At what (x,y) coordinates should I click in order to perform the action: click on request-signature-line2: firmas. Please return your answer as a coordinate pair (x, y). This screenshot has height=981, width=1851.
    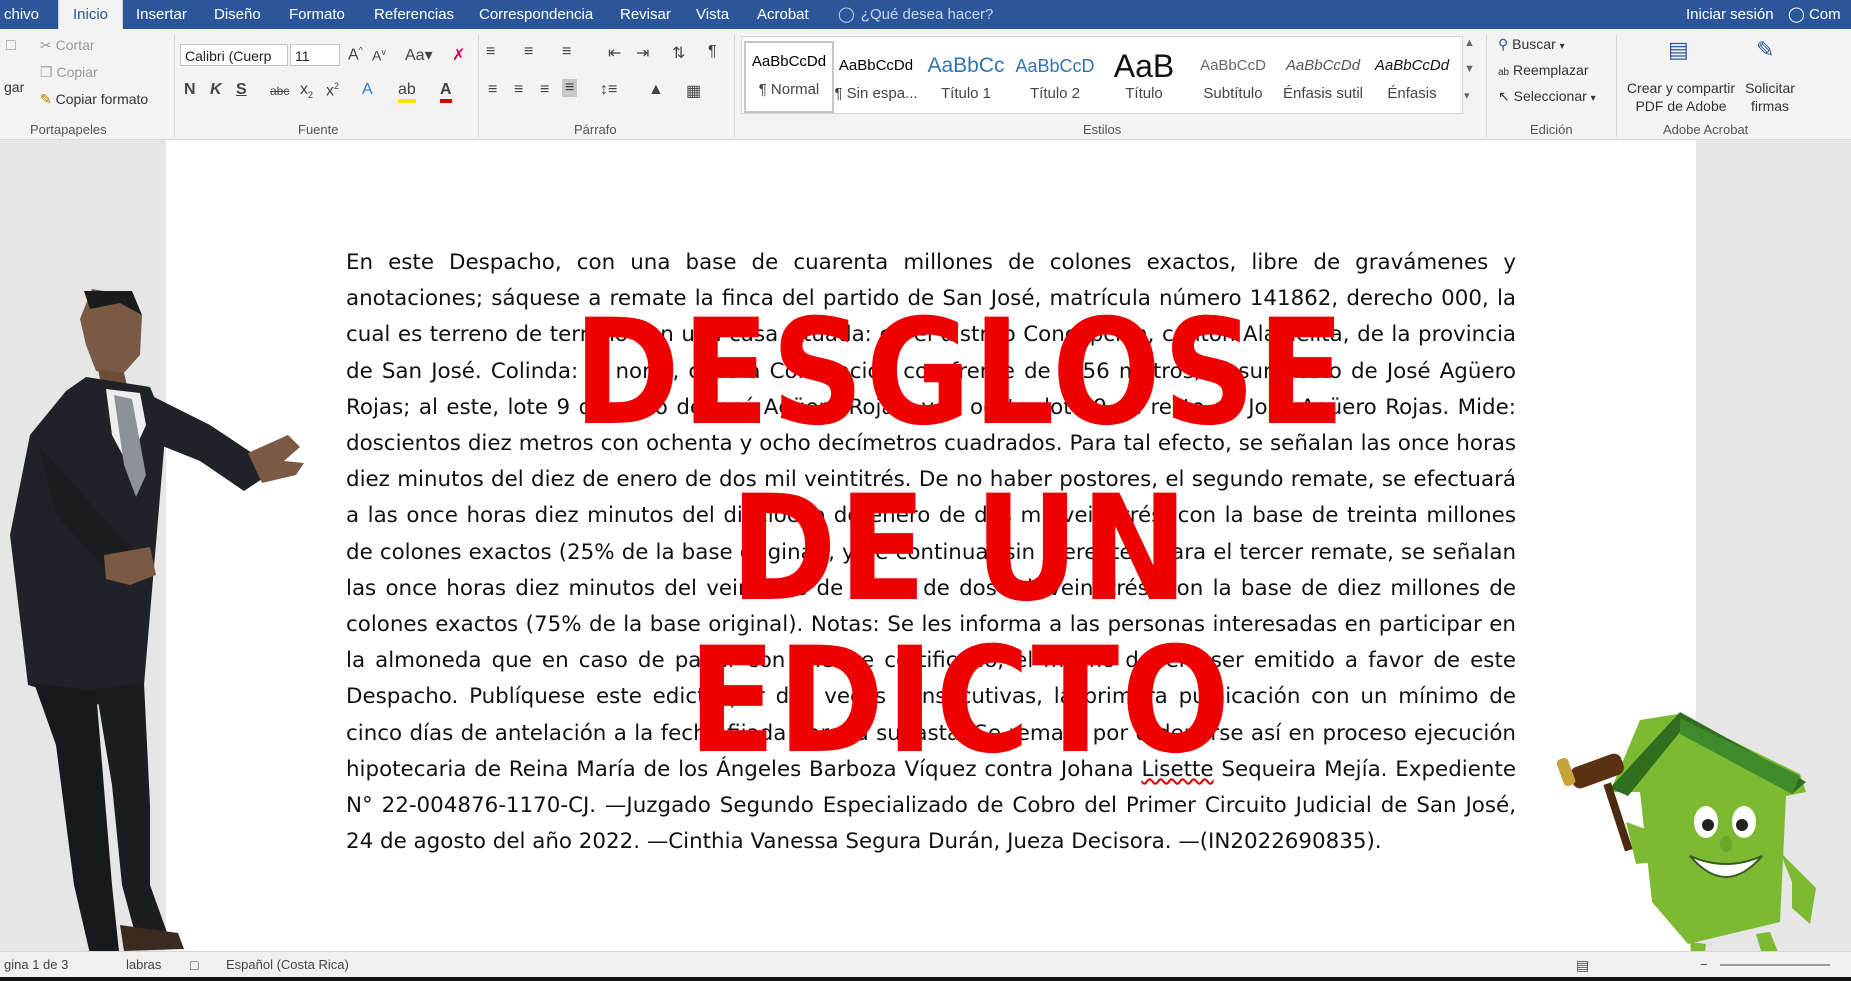
    Looking at the image, I should click on (1770, 106).